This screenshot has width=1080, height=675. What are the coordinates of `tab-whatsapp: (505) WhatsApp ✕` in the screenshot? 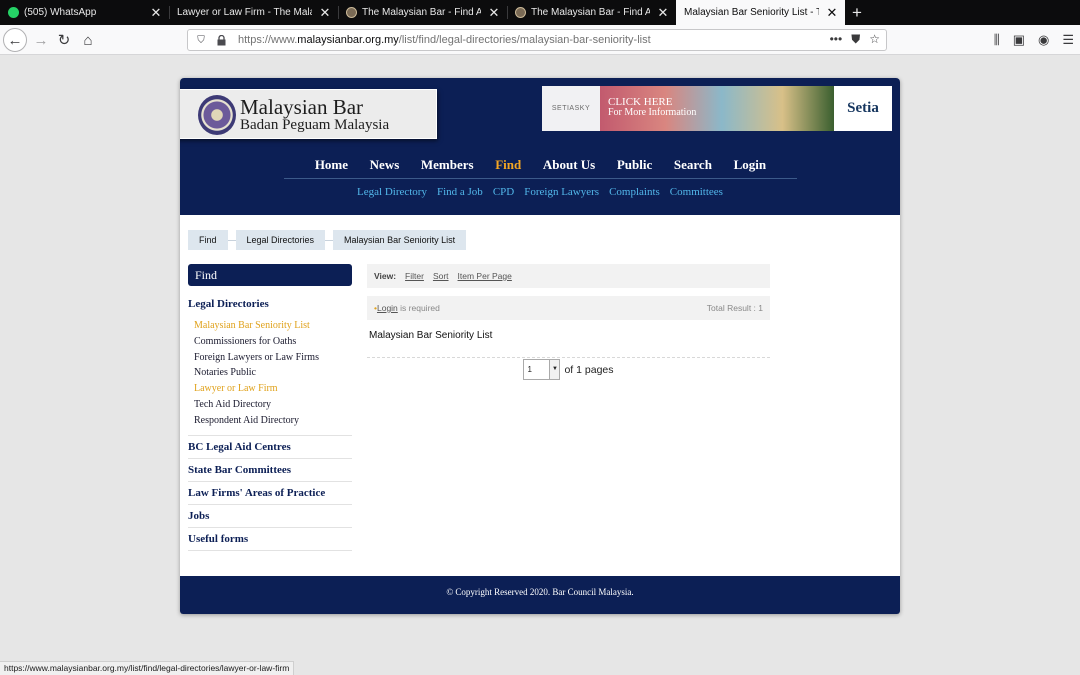 It's located at (84, 12).